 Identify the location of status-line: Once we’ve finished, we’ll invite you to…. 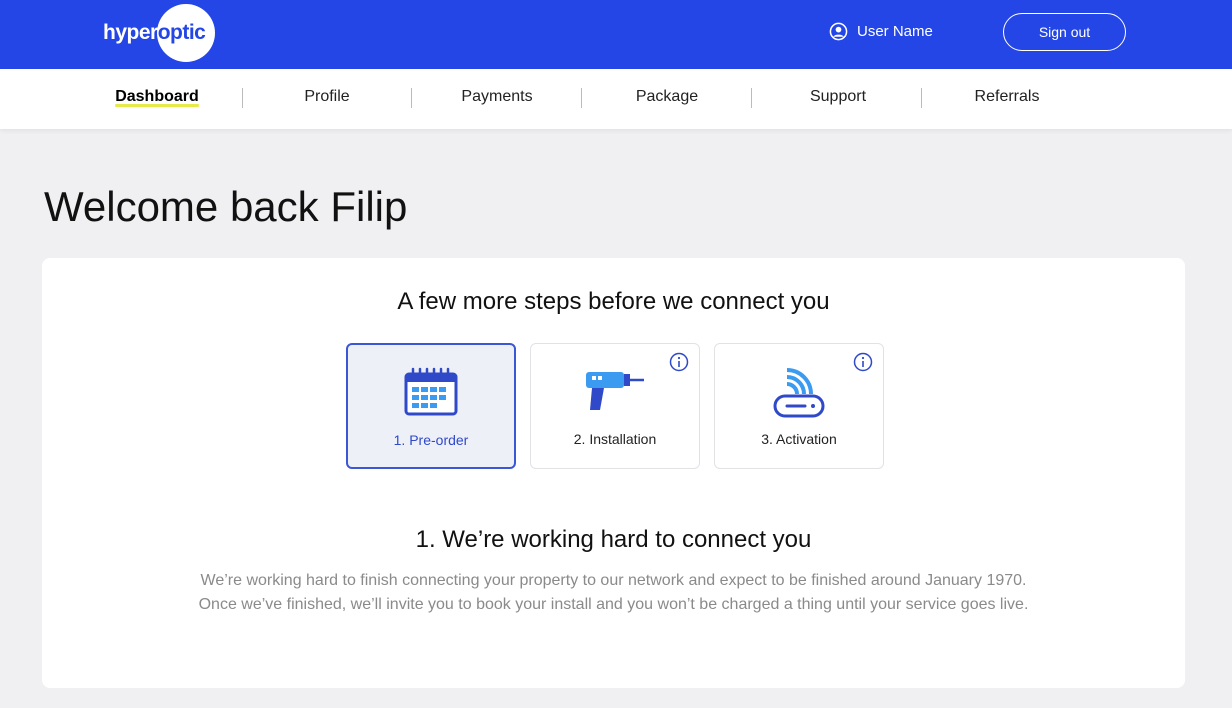
(613, 604).